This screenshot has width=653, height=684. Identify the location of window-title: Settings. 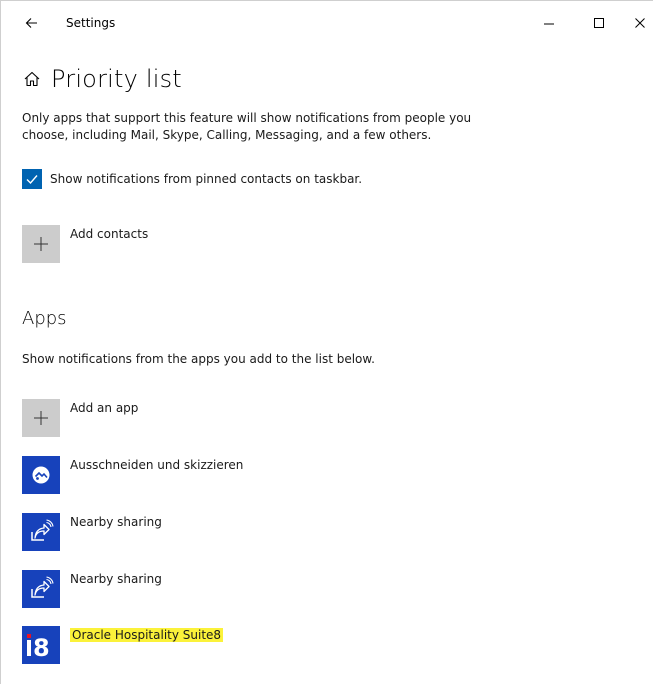
(91, 23).